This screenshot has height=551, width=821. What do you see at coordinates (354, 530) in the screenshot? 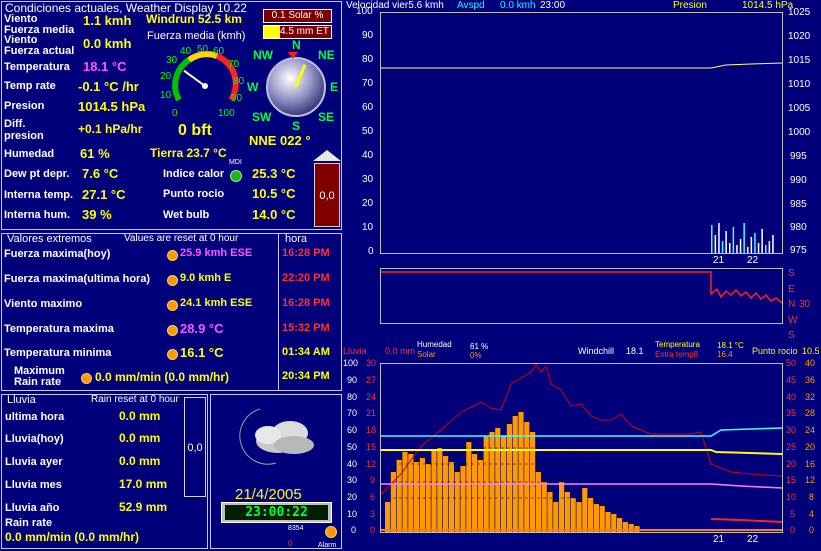
I see `tick-hum-0: 0` at bounding box center [354, 530].